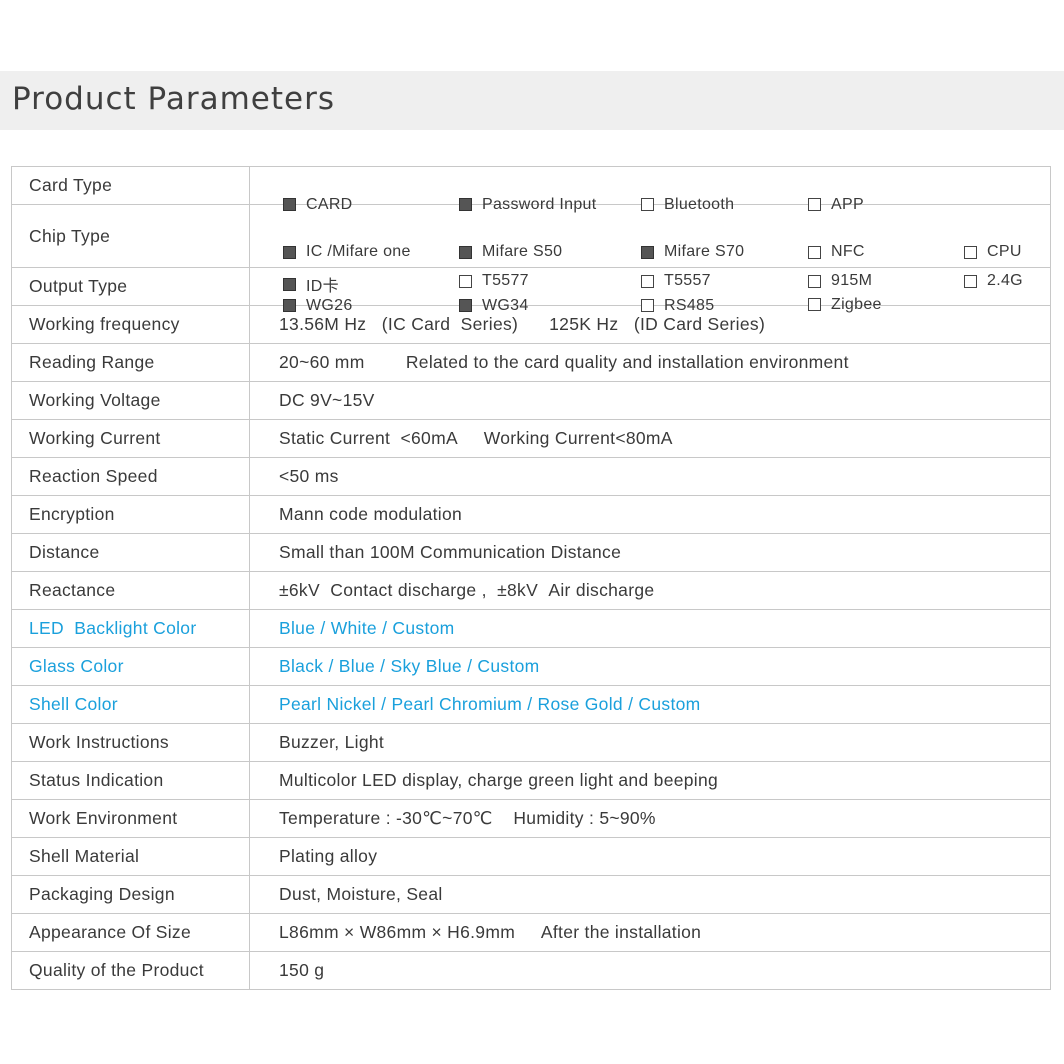 The image size is (1064, 1064). Describe the element at coordinates (130, 628) in the screenshot. I see `row-label: LED Backlight Color` at that location.